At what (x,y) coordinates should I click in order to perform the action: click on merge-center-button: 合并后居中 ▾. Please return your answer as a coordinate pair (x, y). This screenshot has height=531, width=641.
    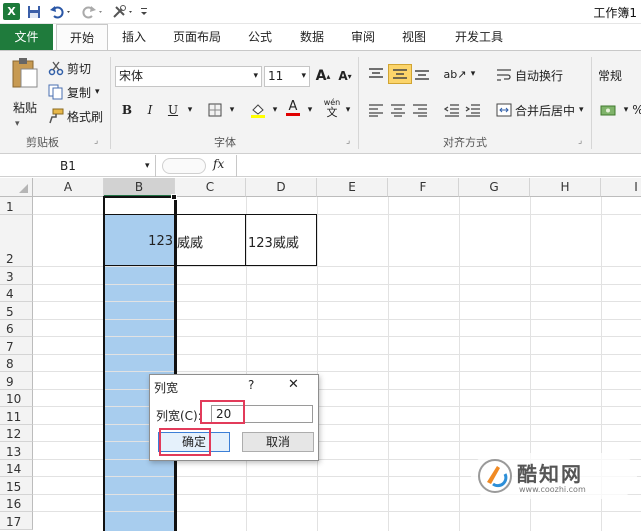
    Looking at the image, I should click on (540, 110).